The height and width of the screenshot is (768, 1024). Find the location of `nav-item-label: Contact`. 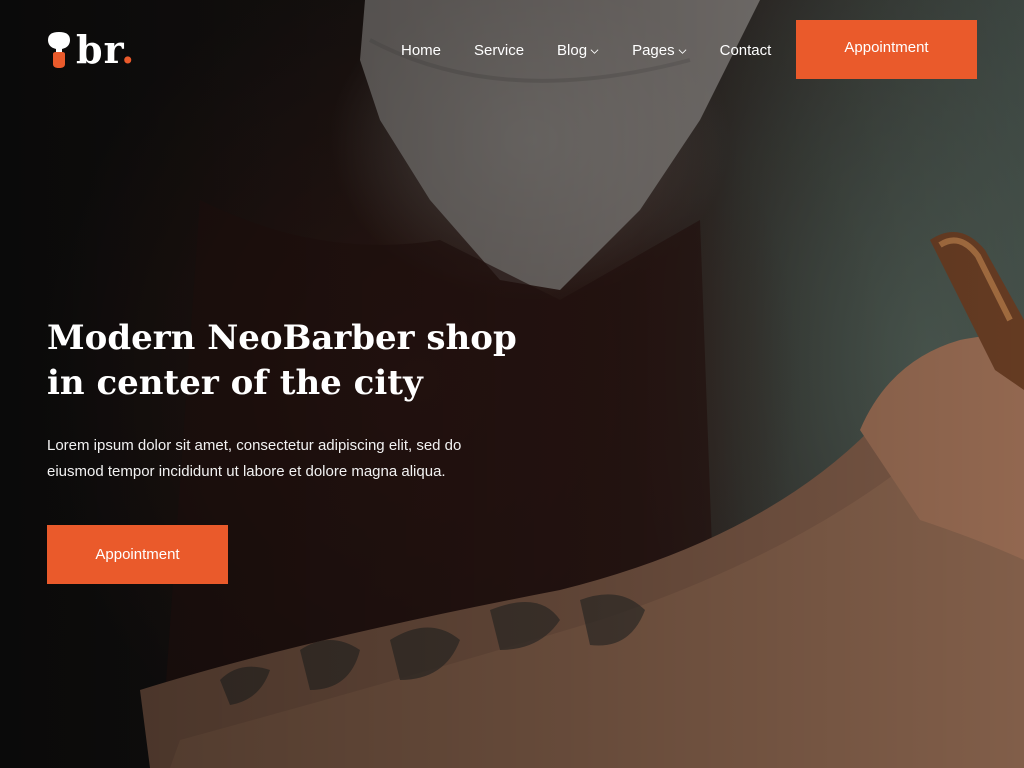

nav-item-label: Contact is located at coordinates (745, 50).